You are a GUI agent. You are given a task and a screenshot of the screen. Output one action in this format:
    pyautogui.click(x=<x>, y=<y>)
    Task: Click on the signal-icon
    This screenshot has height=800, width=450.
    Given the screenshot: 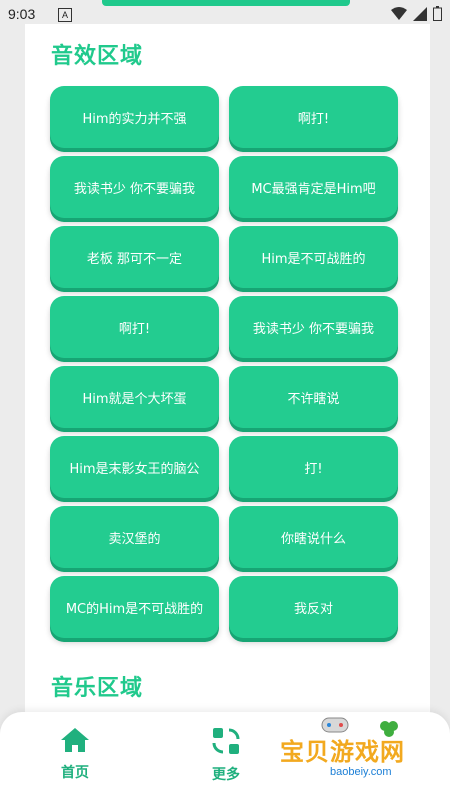 What is the action you would take?
    pyautogui.click(x=420, y=13)
    